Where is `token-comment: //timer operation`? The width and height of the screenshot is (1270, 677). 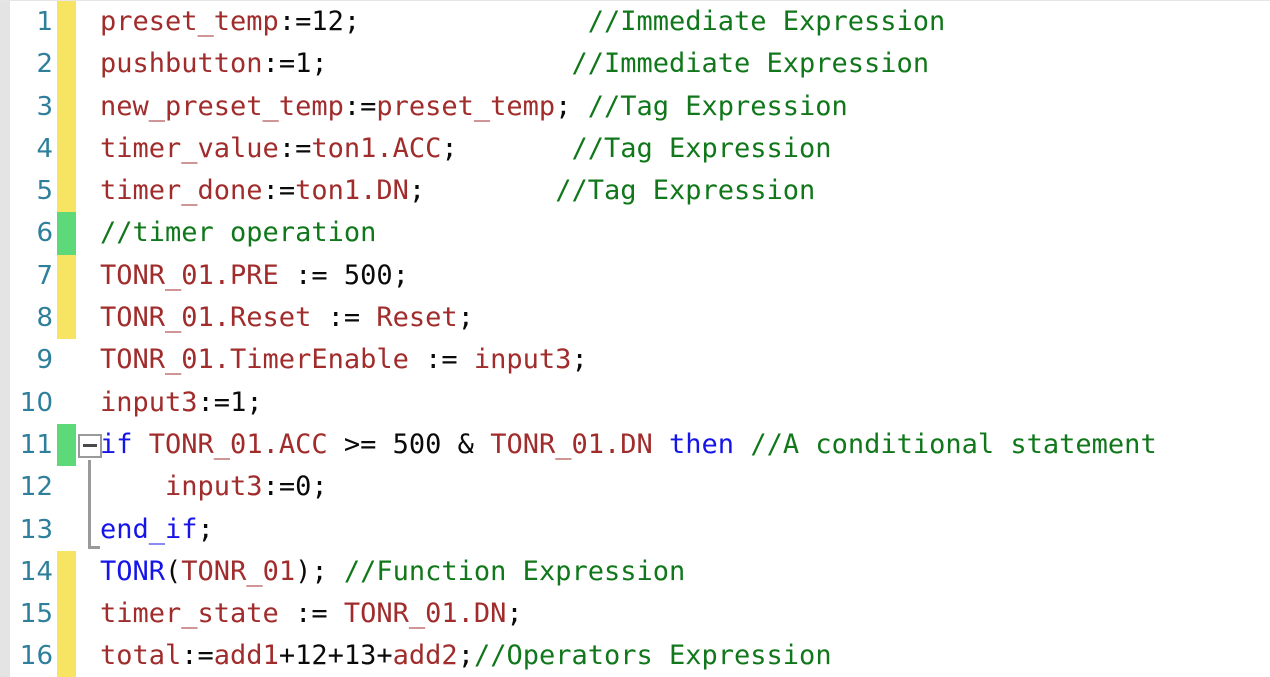
token-comment: //timer operation is located at coordinates (238, 233).